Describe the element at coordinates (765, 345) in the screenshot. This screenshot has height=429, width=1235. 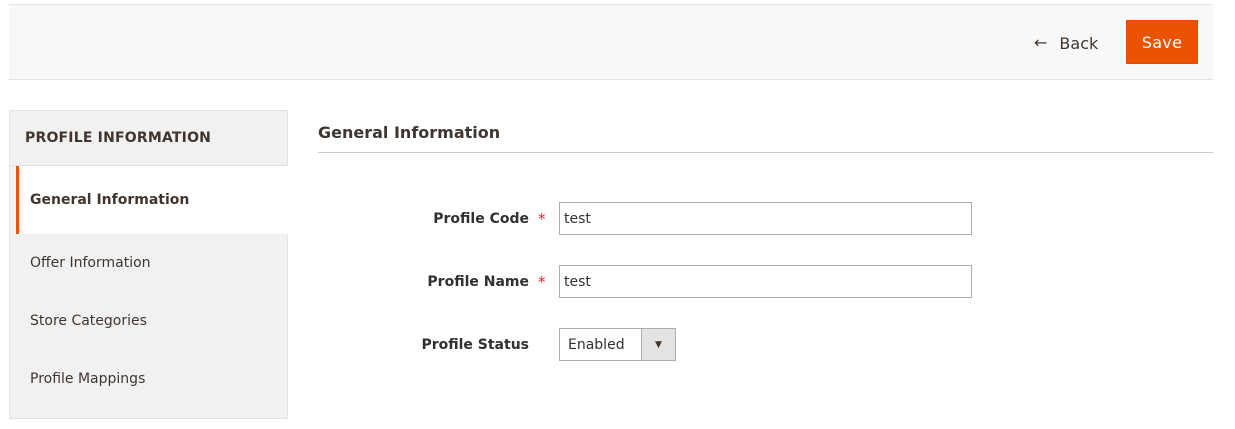
I see `profile-status-row: Profile Status Enabled ▼` at that location.